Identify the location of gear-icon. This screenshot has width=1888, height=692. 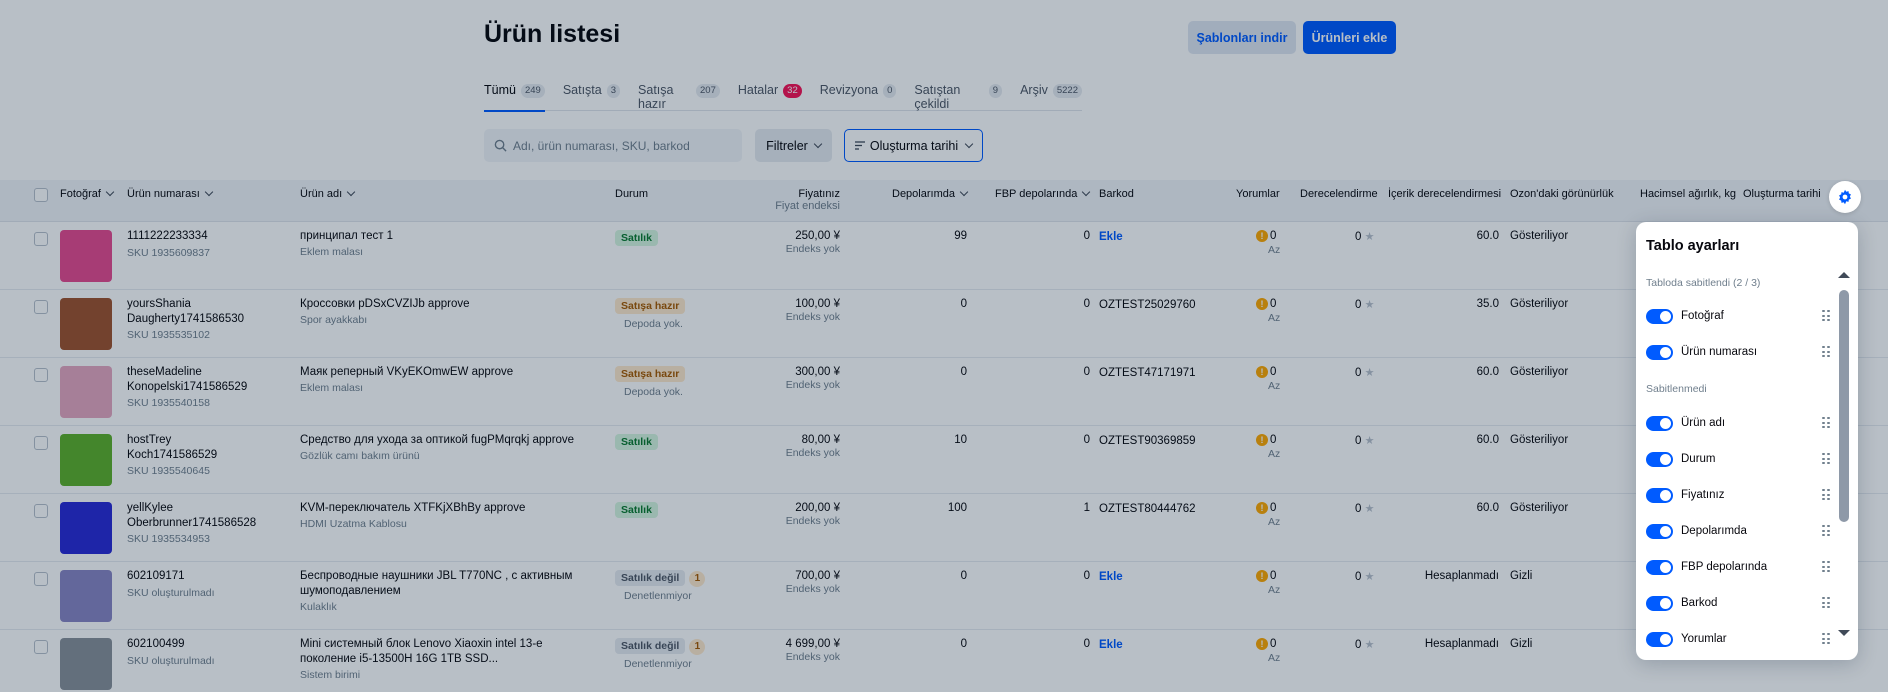
(1845, 197).